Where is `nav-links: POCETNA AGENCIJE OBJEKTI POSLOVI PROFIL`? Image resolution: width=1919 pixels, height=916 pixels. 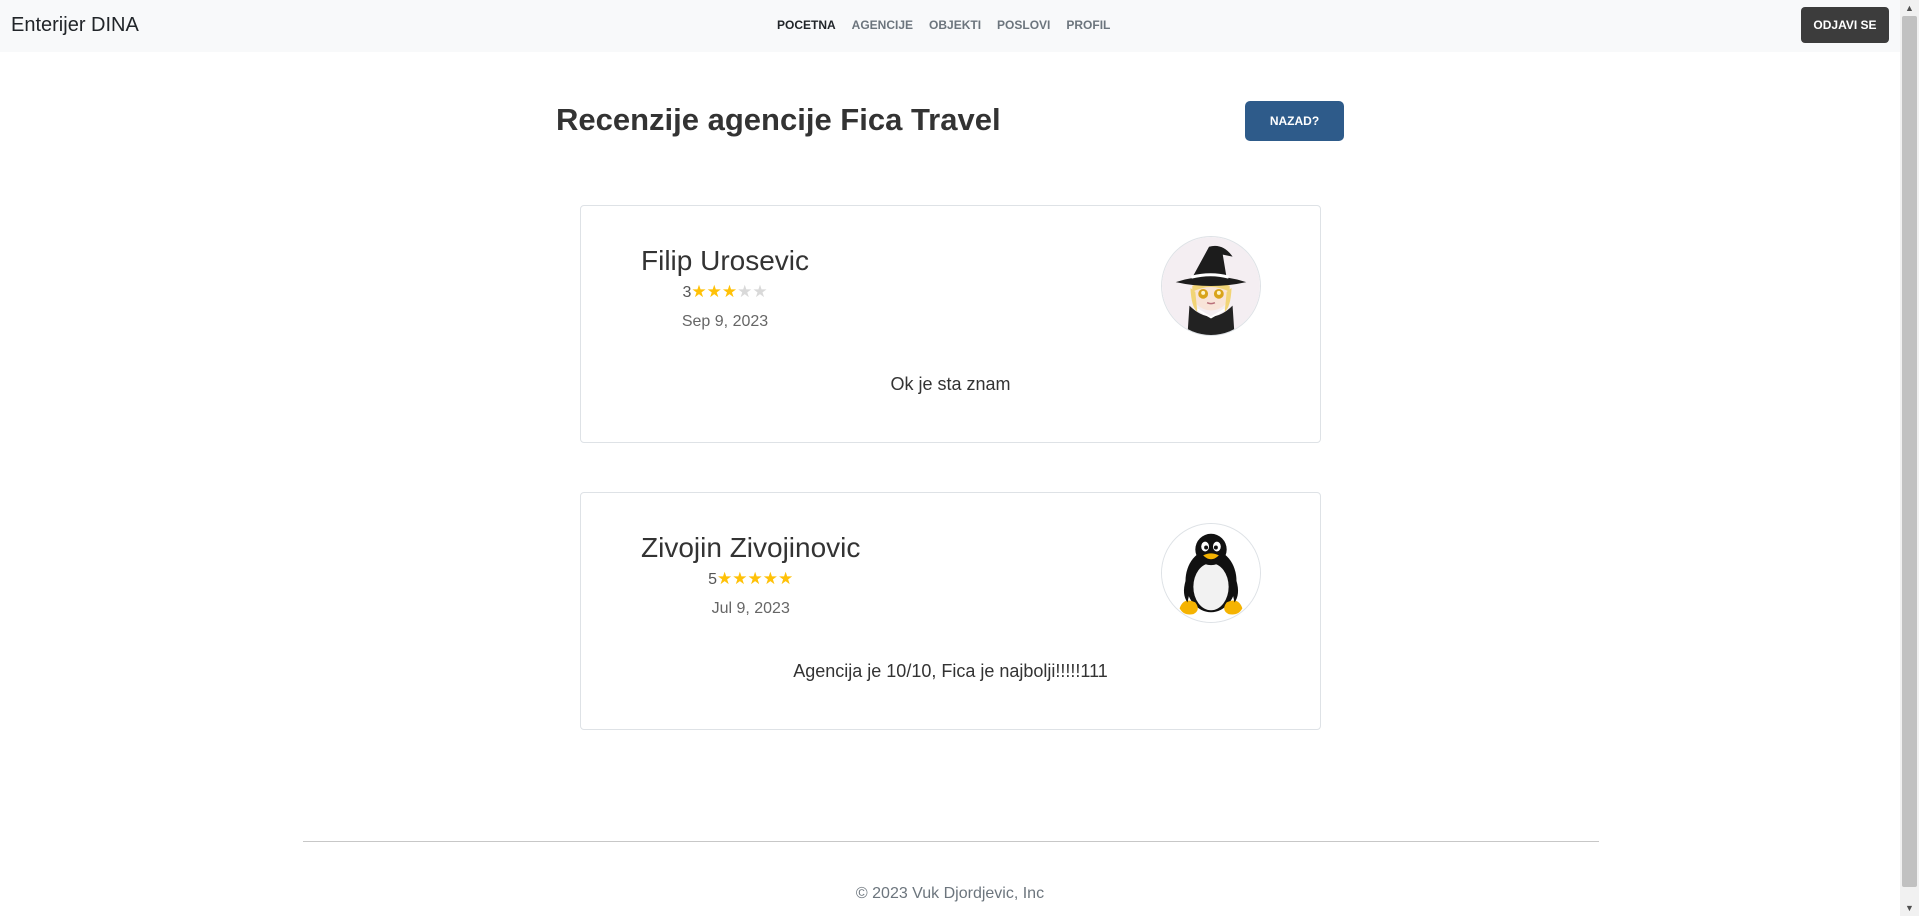
nav-links: POCETNA AGENCIJE OBJEKTI POSLOVI PROFIL is located at coordinates (943, 25).